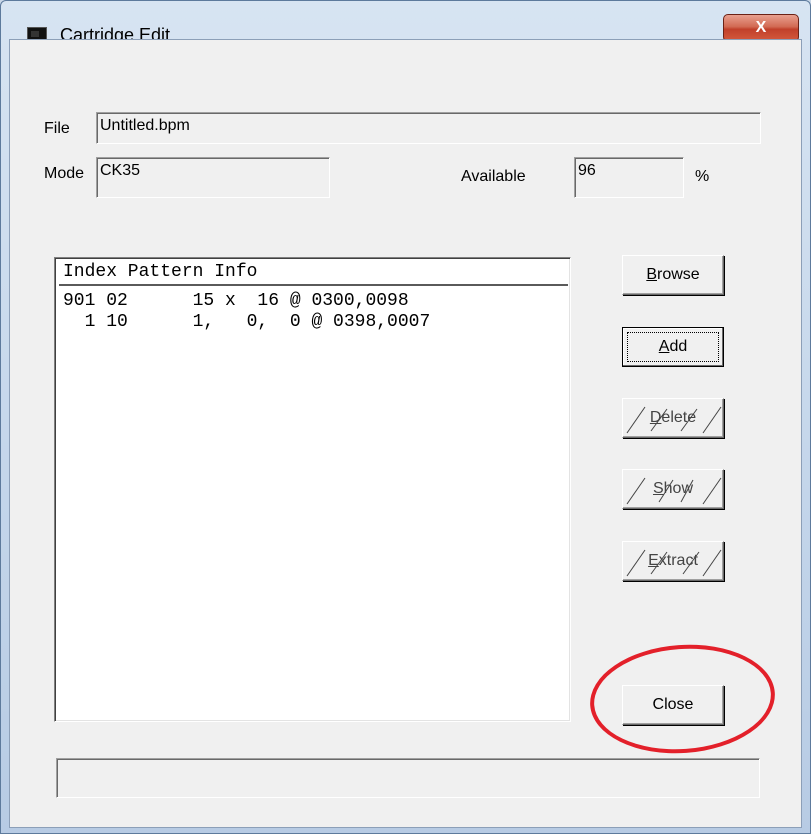  I want to click on list-item: 1 10 1, 0, 0 @ 0398,0007, so click(247, 322).